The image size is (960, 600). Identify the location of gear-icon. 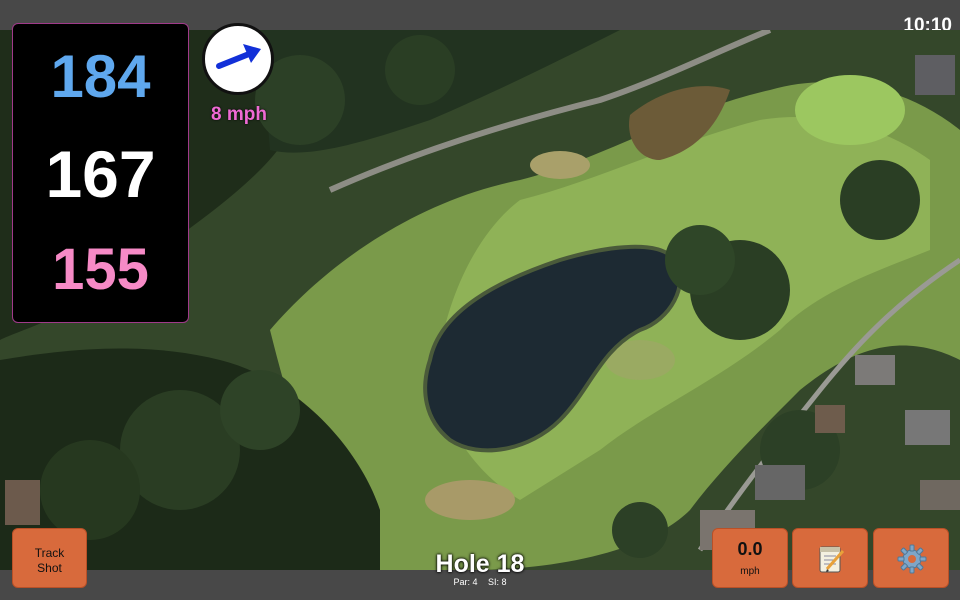
(912, 559).